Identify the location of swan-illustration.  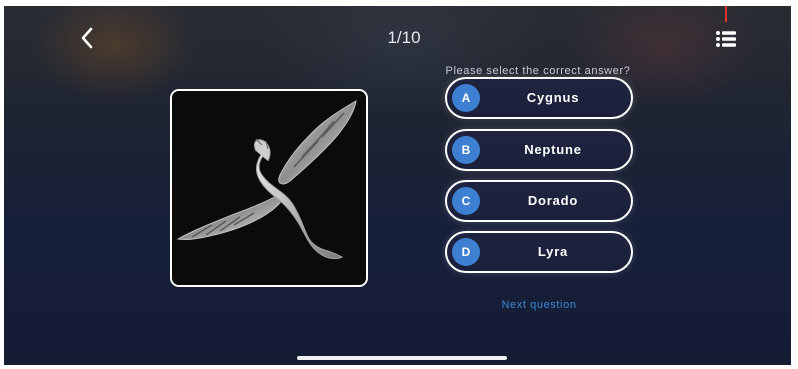
(269, 188).